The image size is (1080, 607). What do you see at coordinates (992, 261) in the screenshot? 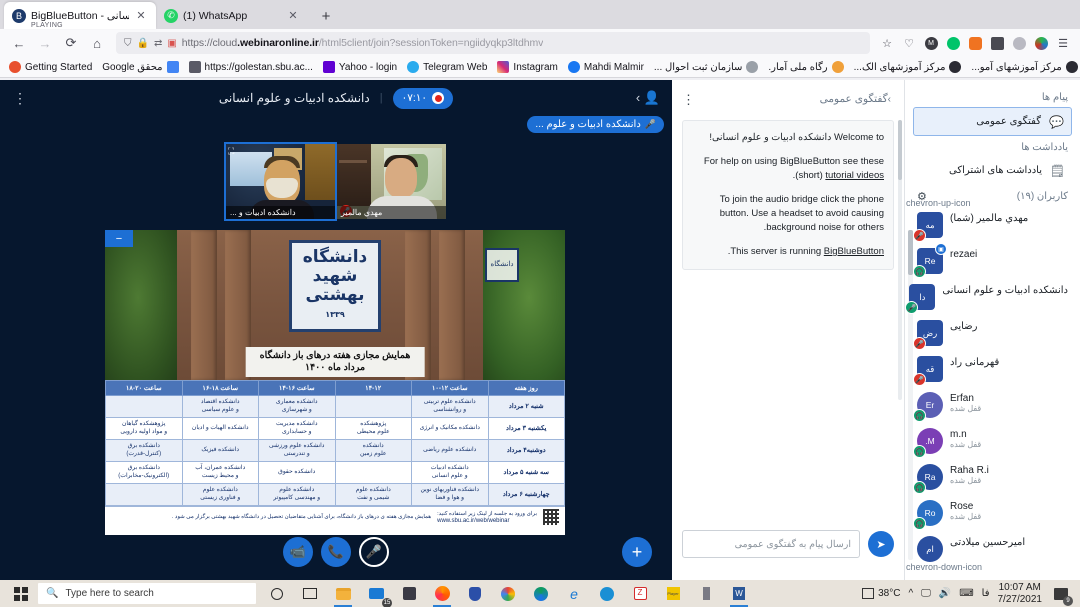
I see `user-list-item: rezaei Re 🎧 ▣` at bounding box center [992, 261].